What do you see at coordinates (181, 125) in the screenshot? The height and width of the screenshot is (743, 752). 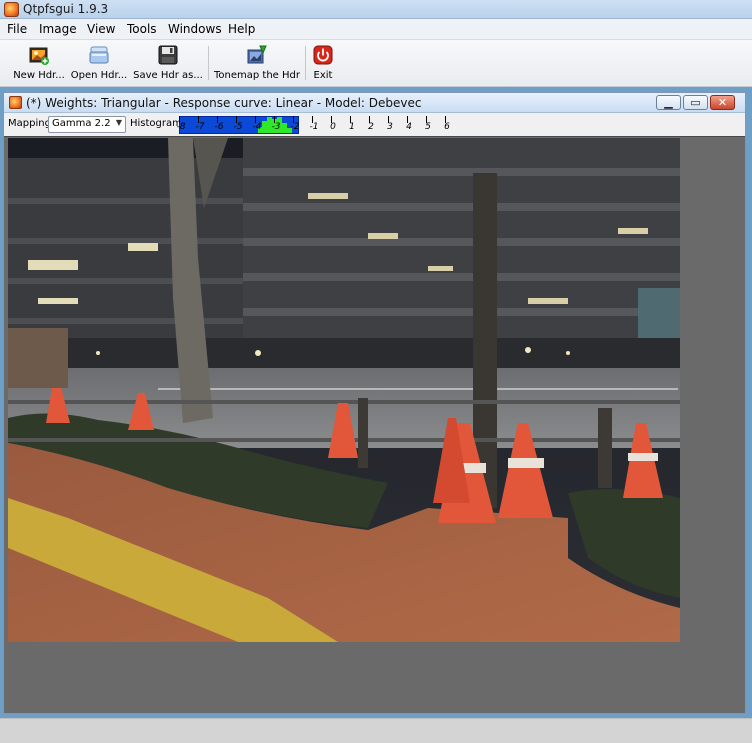 I see `histogram-tick: -8` at bounding box center [181, 125].